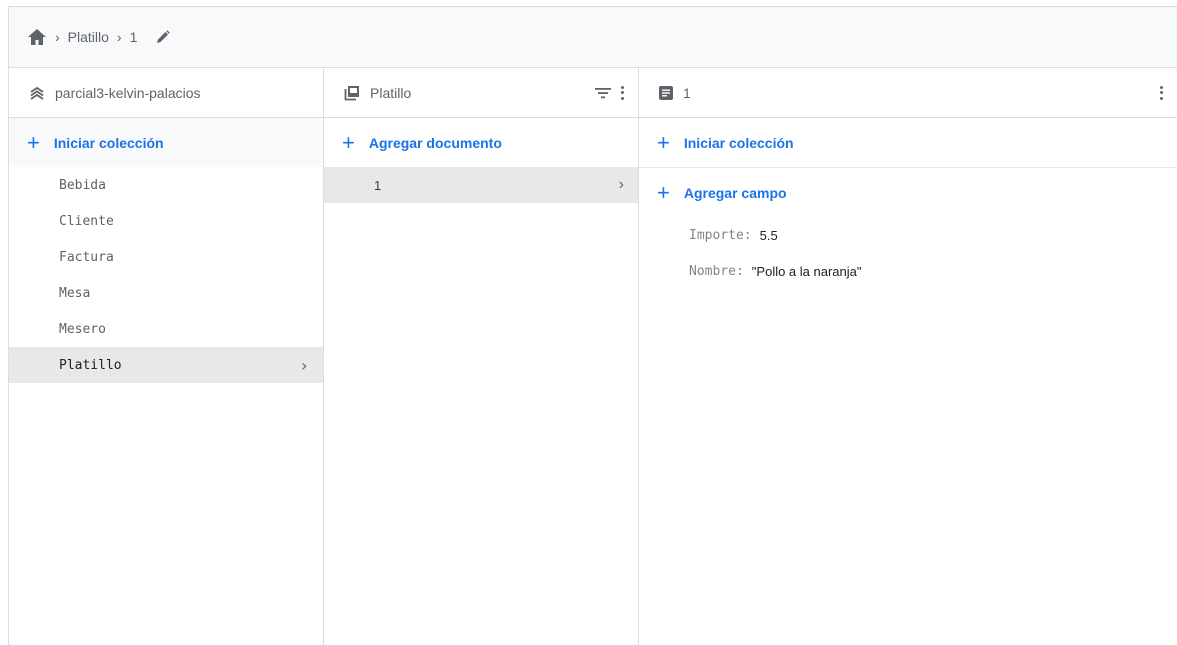 The image size is (1177, 645). I want to click on field-key: Importe:, so click(720, 235).